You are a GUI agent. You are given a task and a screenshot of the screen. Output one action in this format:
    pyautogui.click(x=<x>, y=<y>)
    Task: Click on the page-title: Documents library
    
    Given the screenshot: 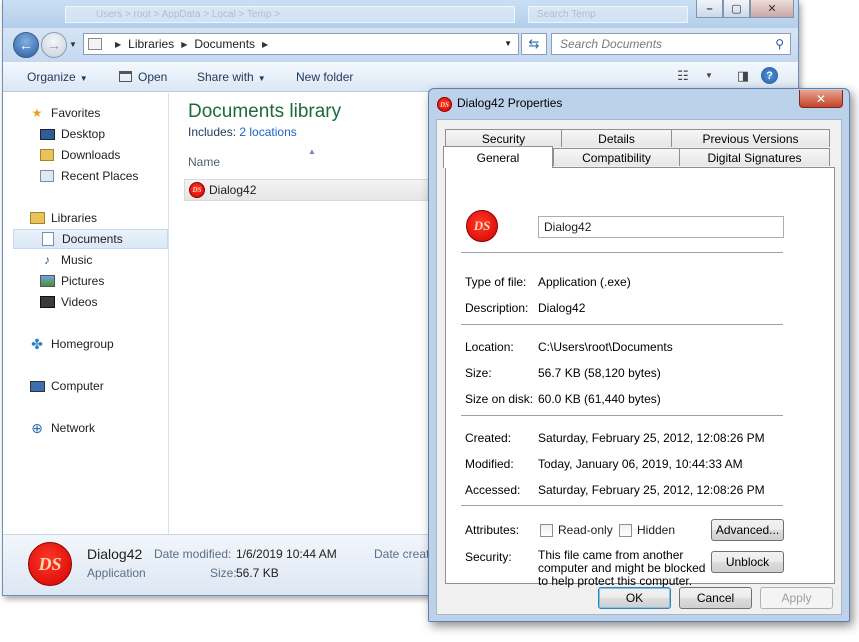 What is the action you would take?
    pyautogui.click(x=265, y=111)
    